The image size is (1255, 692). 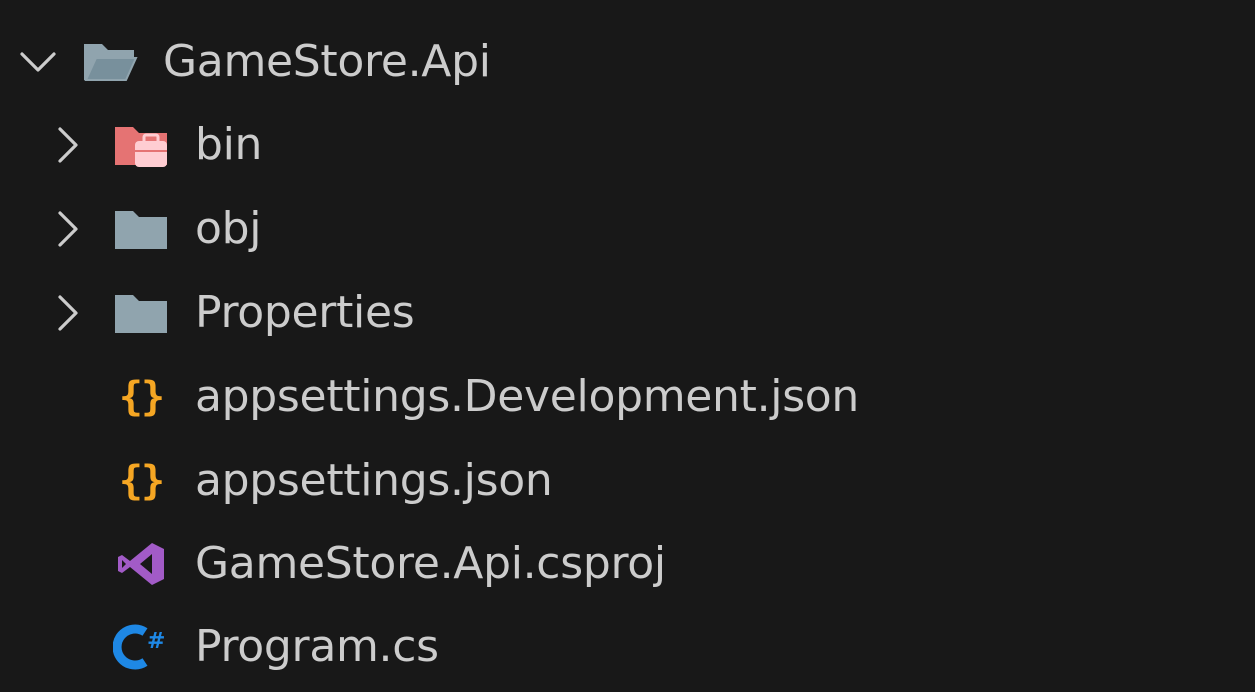 I want to click on tree-item-label: bin, so click(x=229, y=144).